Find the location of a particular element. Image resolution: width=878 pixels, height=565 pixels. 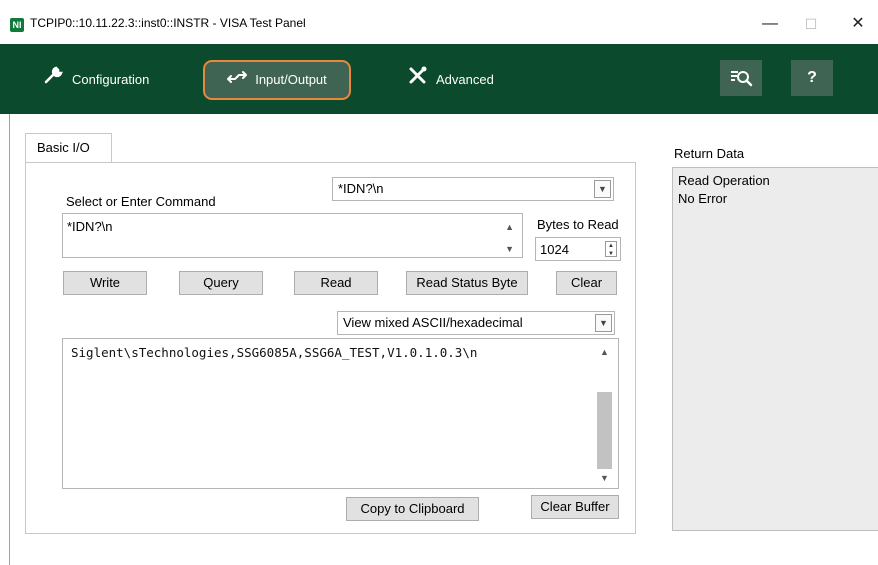

view-mode-combo: View mixed ASCII/hexadecimal ▼ is located at coordinates (476, 323).